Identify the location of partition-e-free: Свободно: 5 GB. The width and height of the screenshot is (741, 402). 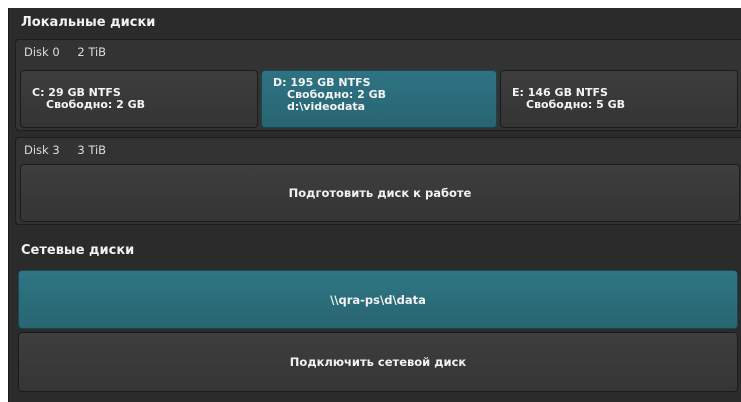
(575, 104).